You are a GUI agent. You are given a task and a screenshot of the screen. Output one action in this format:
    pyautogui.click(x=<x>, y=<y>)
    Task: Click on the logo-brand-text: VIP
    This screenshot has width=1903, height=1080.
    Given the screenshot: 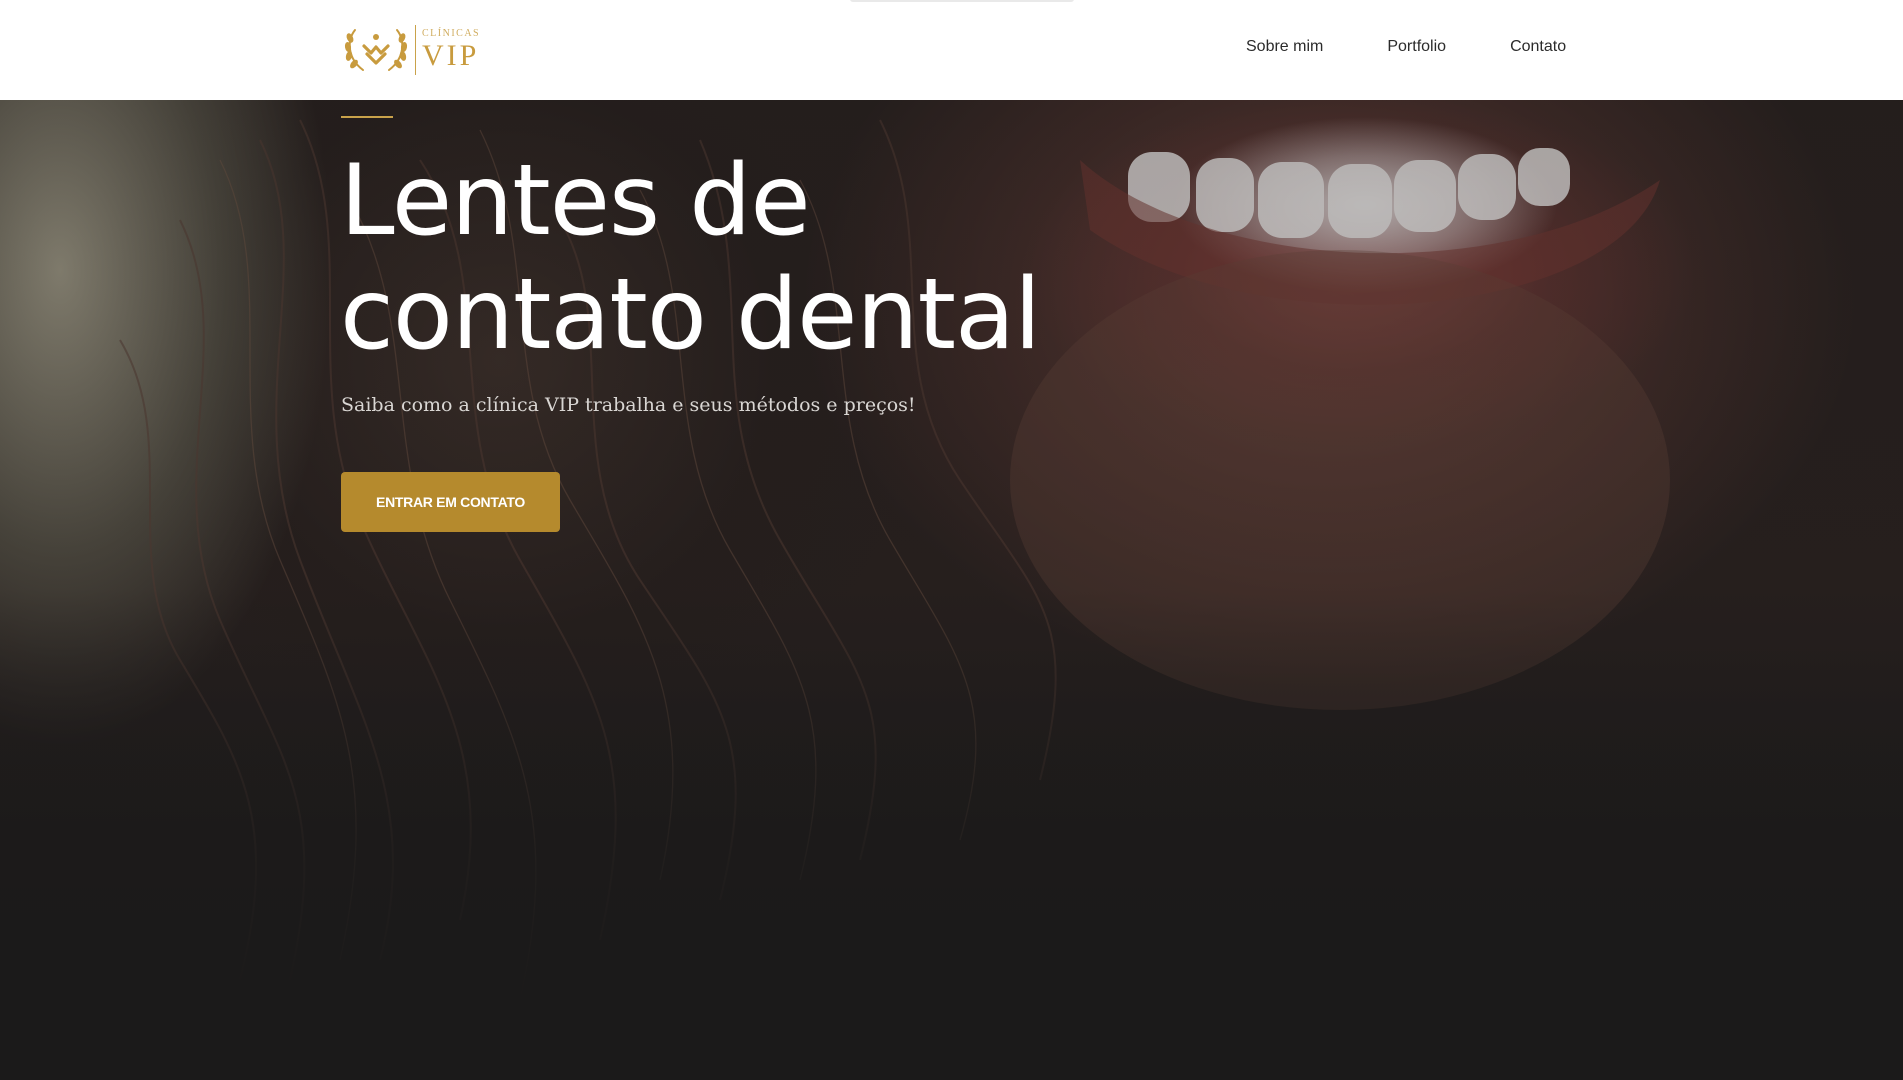 What is the action you would take?
    pyautogui.click(x=451, y=55)
    